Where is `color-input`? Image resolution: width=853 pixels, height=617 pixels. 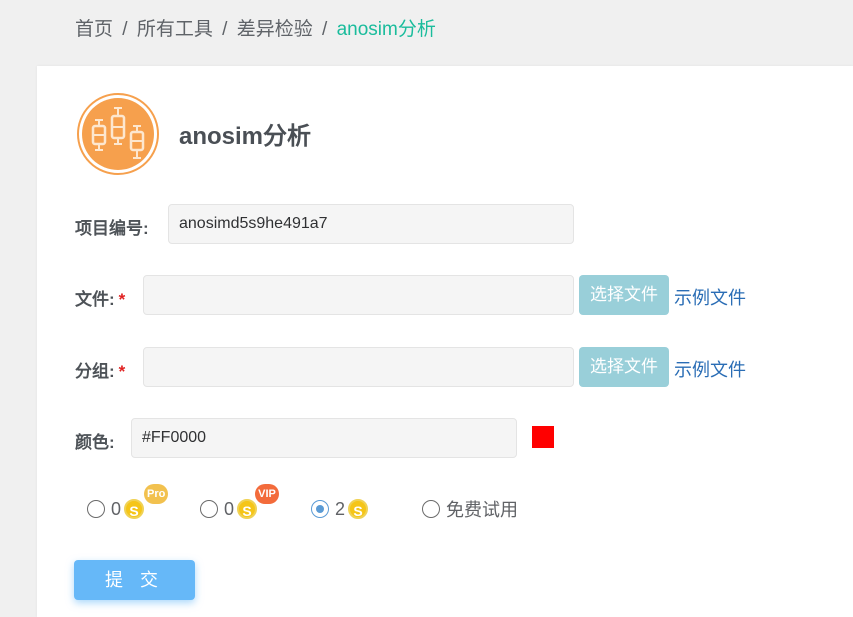 color-input is located at coordinates (324, 438).